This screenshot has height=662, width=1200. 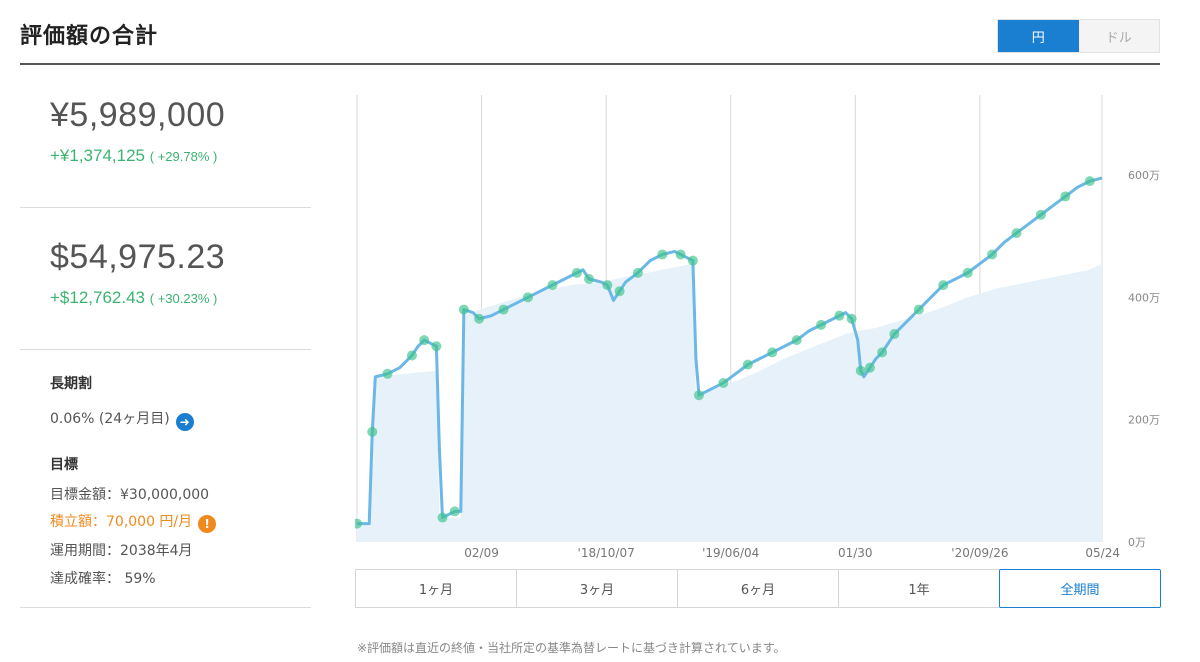 What do you see at coordinates (571, 648) in the screenshot?
I see `footnote: ※評価額は直近の終値・当社所定の基準為替レートに基づき計算されています。` at bounding box center [571, 648].